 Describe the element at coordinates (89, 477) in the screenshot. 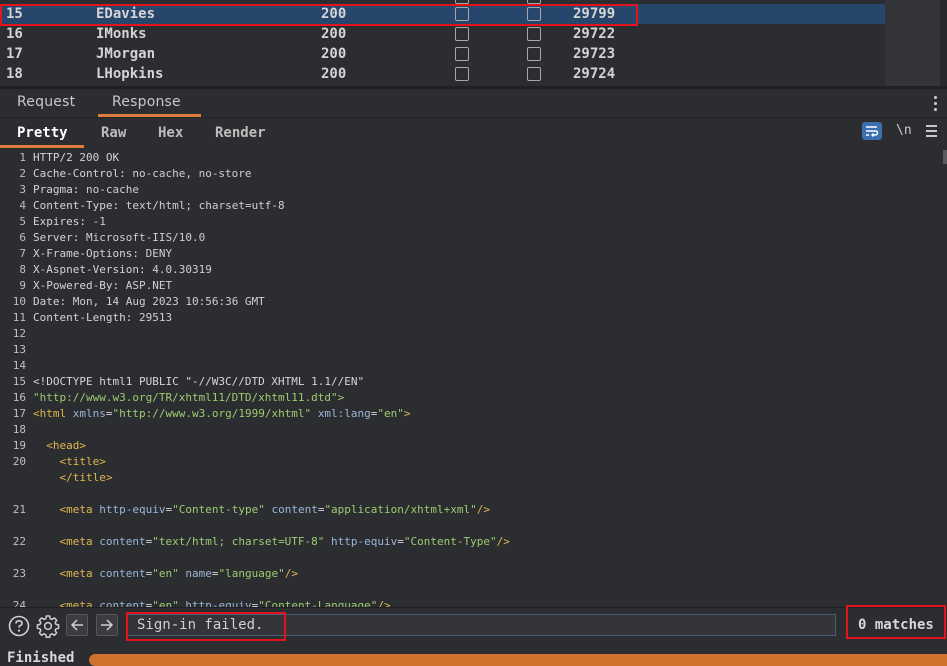

I see `html-tag: title` at that location.